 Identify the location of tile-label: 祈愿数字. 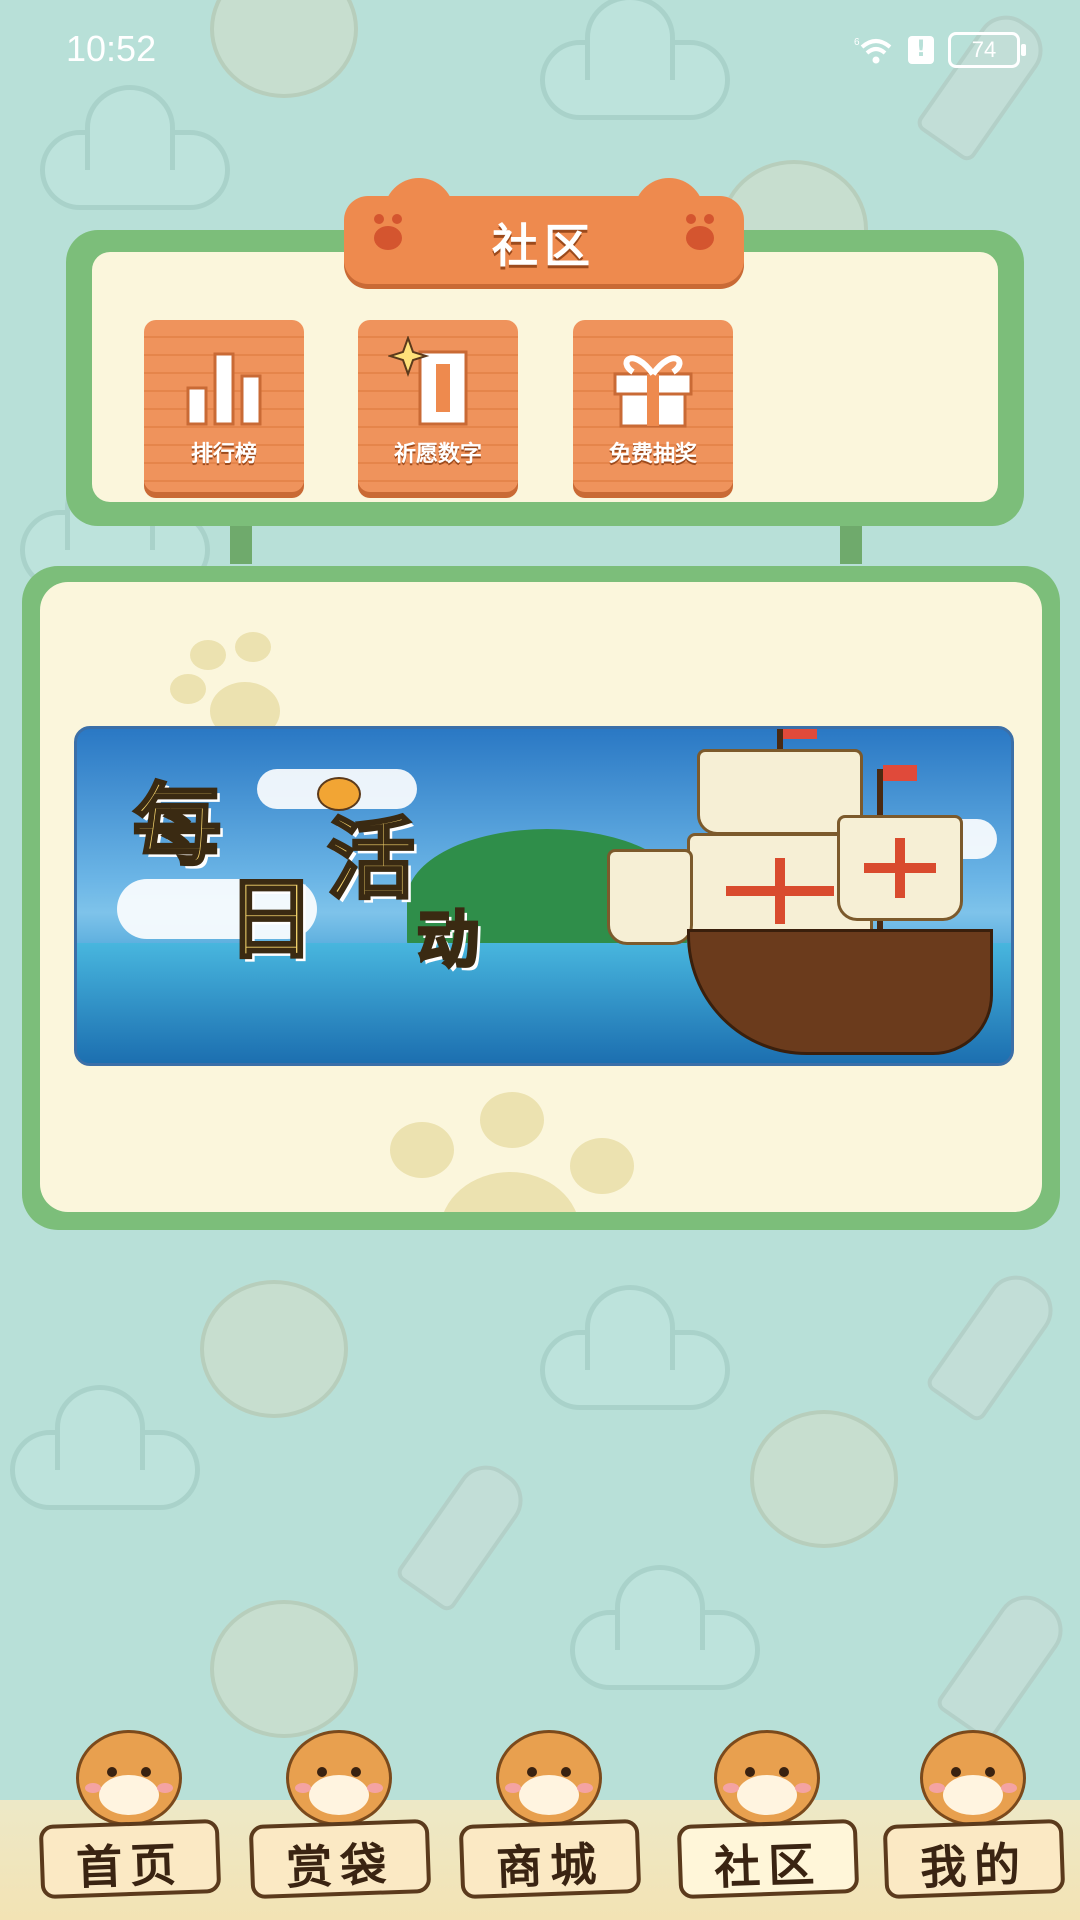
(437, 454).